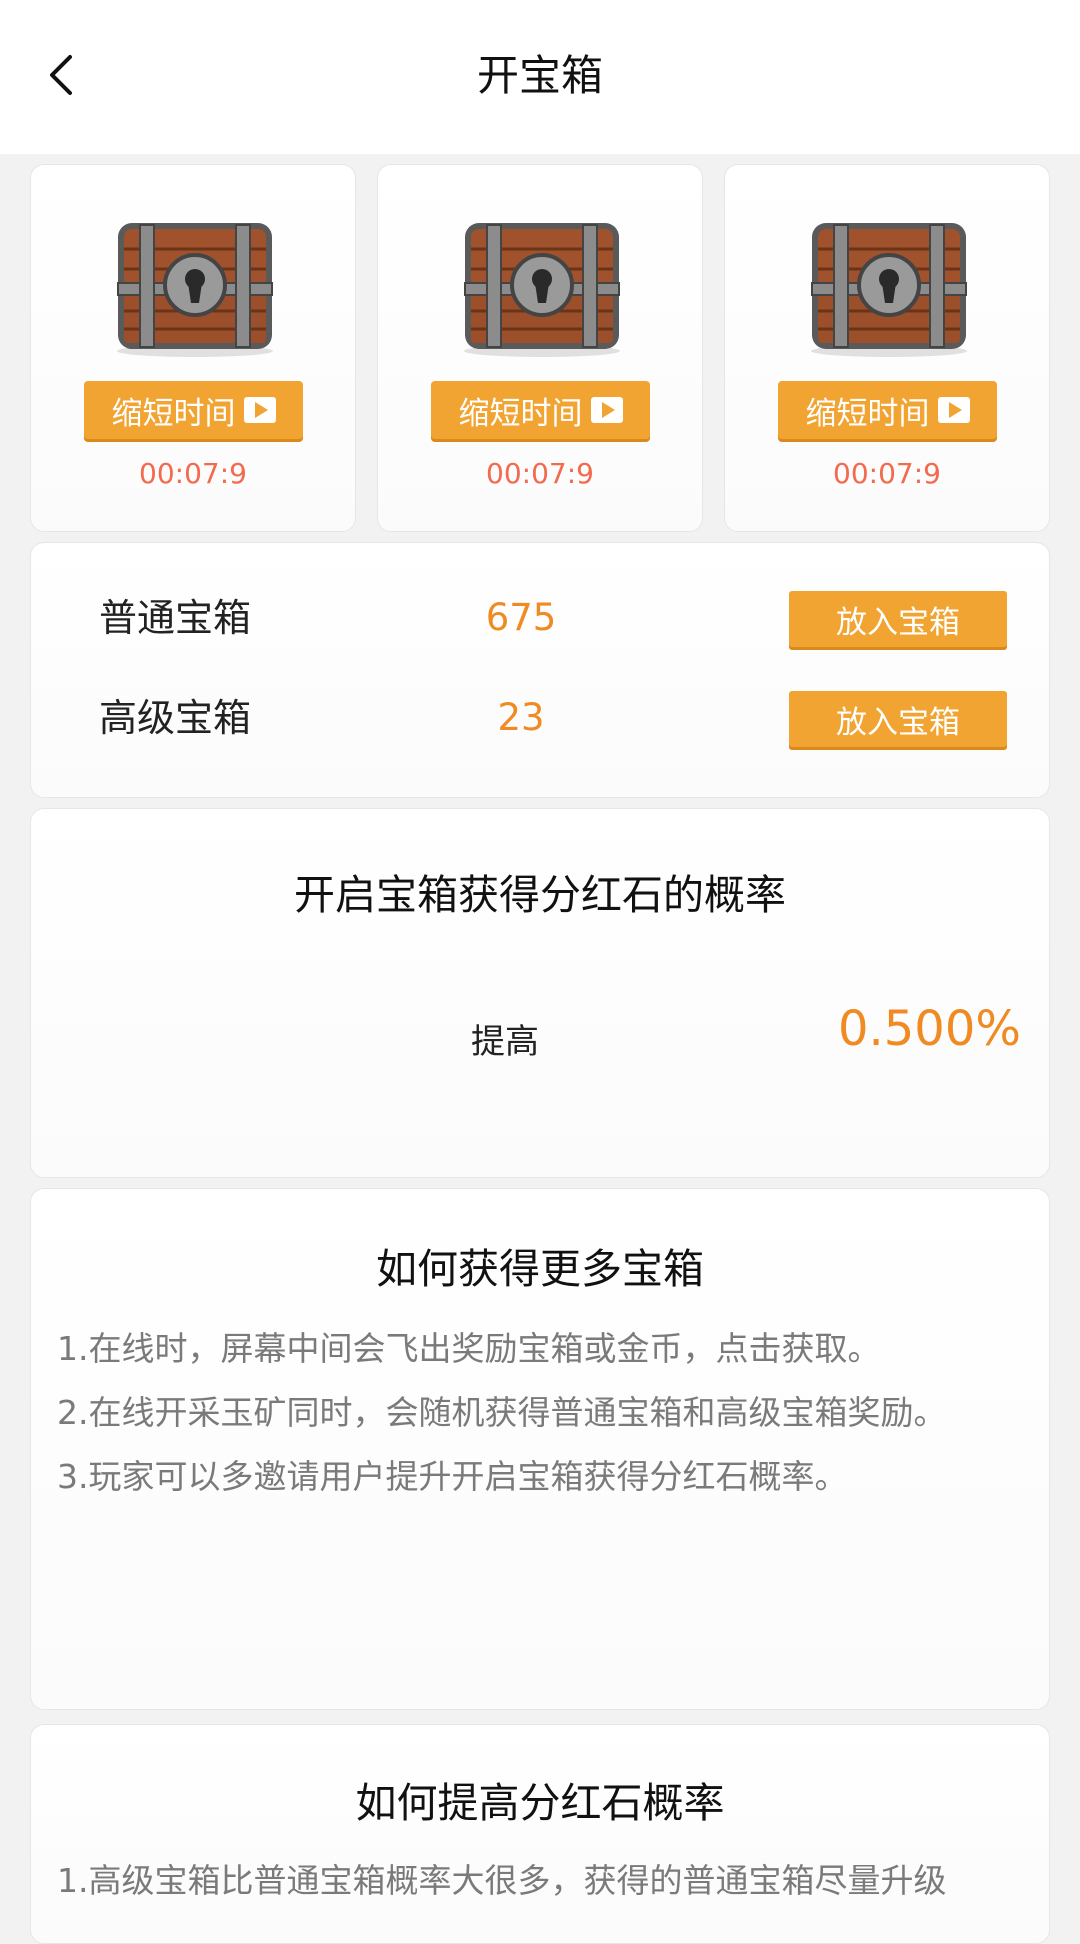 This screenshot has width=1080, height=1944. Describe the element at coordinates (502, 1880) in the screenshot. I see `list-item: 1.高级宝箱比普通宝箱概率大很多，获得的普通宝箱尽量升级` at that location.